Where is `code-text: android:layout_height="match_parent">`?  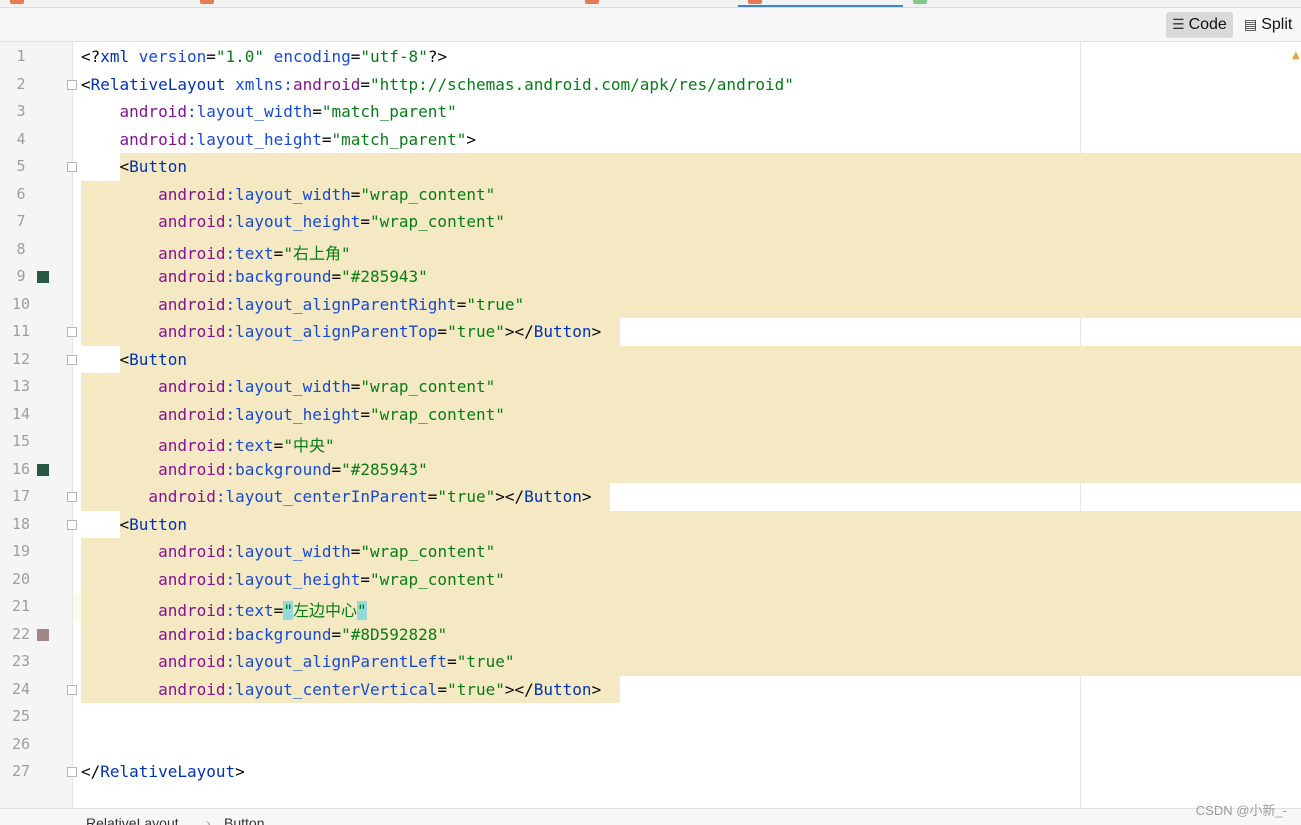
code-text: android:layout_height="match_parent"> is located at coordinates (278, 139).